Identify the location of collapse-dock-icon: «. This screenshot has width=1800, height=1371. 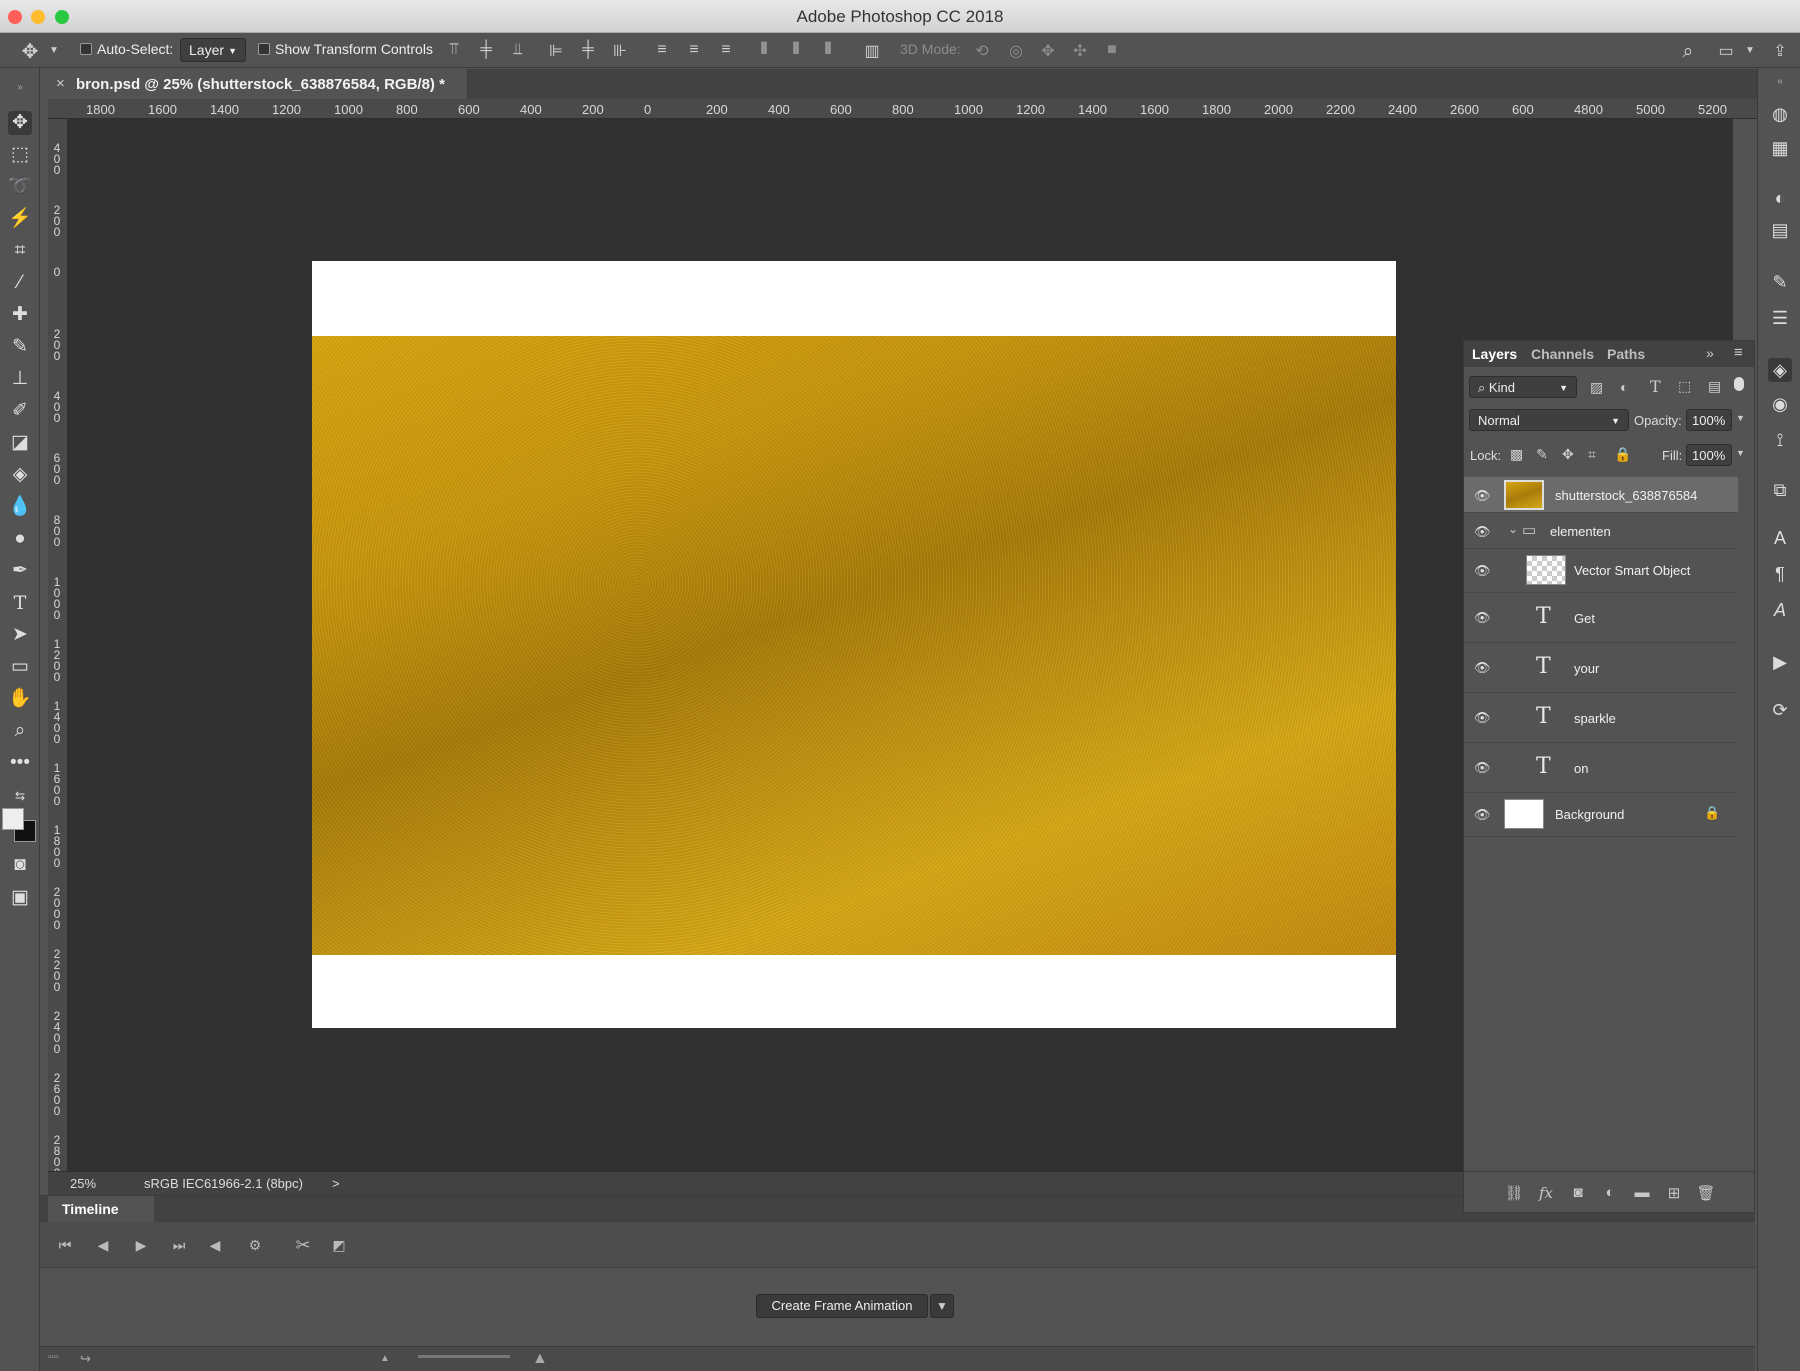
(1780, 82).